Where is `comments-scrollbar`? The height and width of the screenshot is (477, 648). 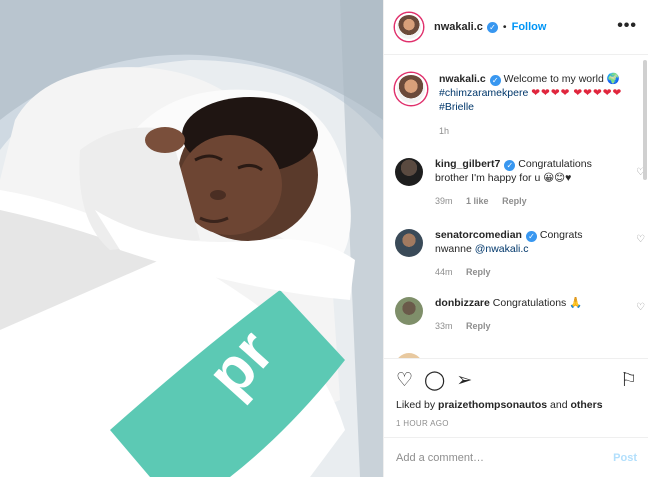 comments-scrollbar is located at coordinates (645, 120).